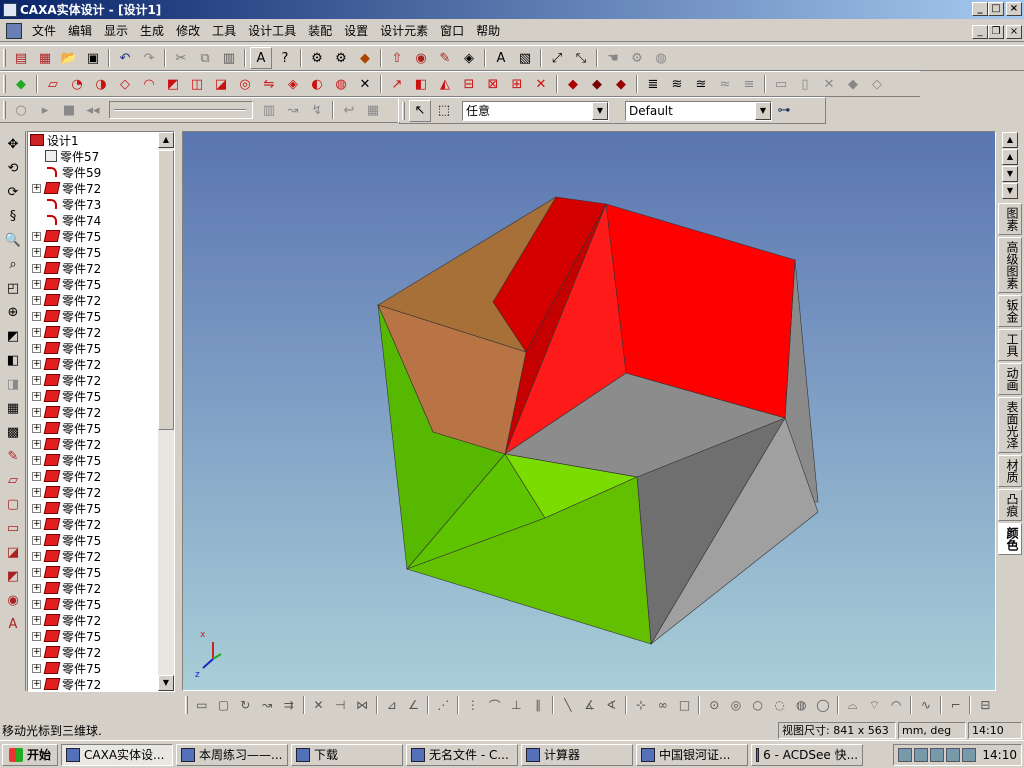  What do you see at coordinates (149, 58) in the screenshot?
I see `redo-icon: ↷` at bounding box center [149, 58].